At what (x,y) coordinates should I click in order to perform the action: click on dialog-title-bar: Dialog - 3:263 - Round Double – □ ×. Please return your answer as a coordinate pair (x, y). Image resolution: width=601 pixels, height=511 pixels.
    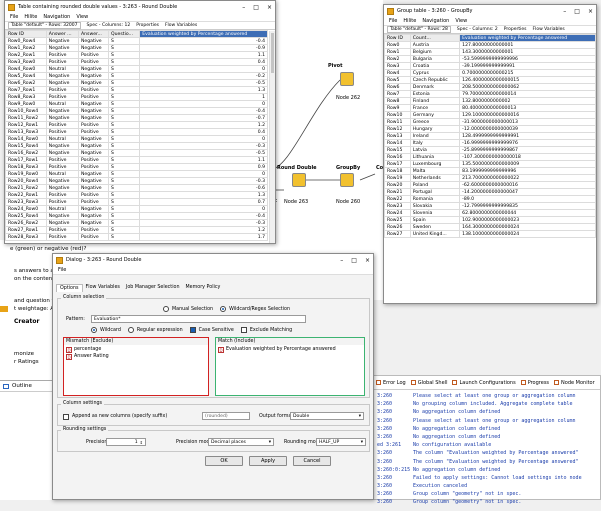
    Looking at the image, I should click on (213, 260).